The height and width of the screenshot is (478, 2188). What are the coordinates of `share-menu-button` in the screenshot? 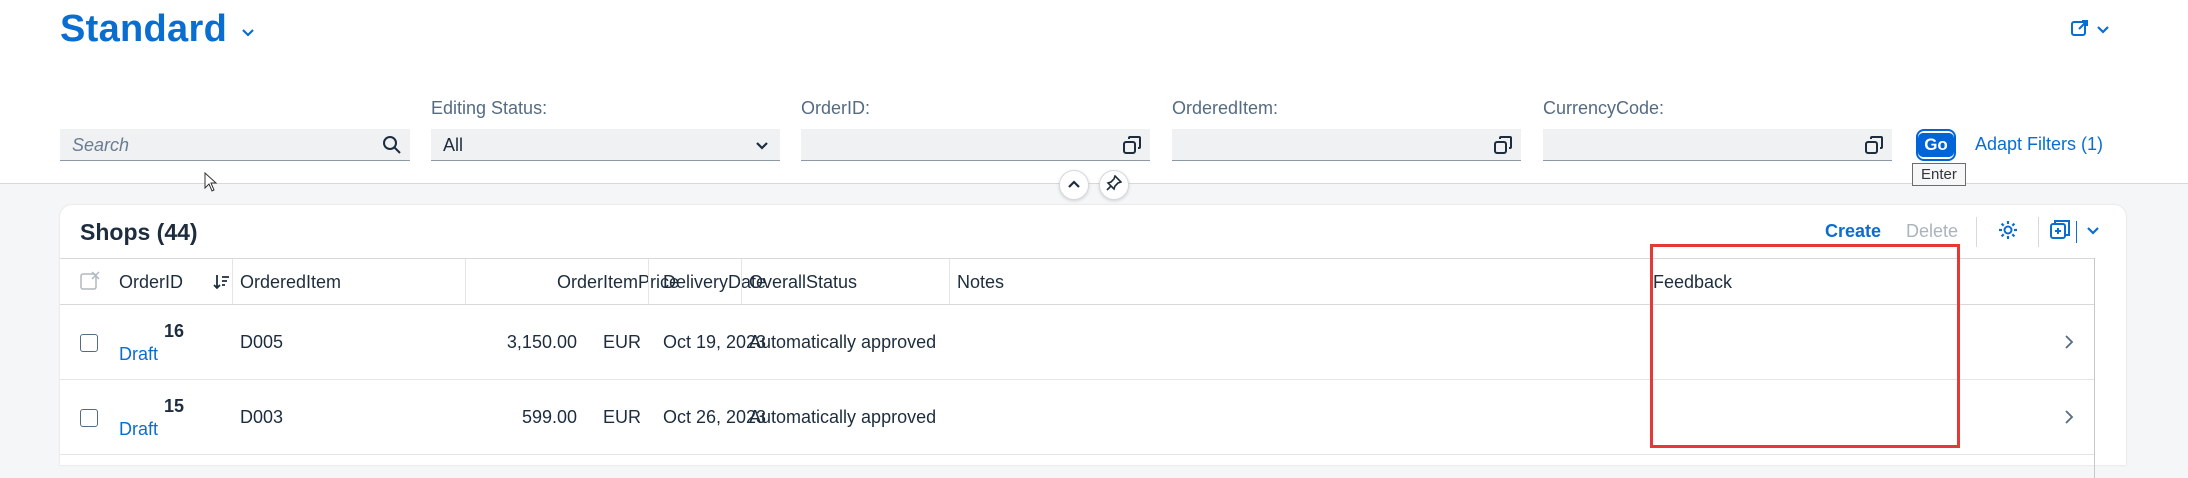 It's located at (2090, 30).